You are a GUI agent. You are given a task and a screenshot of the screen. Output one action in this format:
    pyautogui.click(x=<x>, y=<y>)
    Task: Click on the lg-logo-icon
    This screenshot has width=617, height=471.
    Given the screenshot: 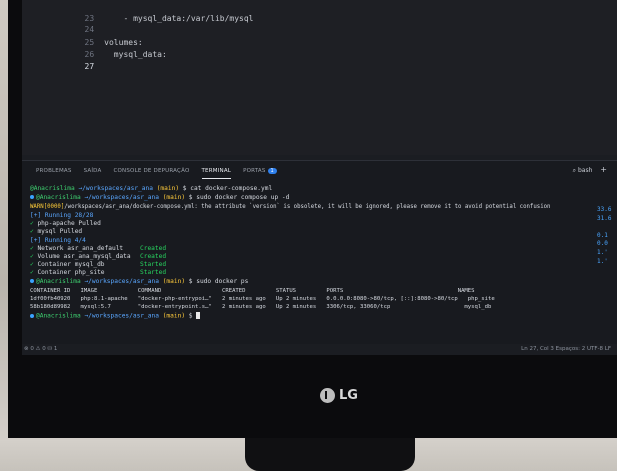 What is the action you would take?
    pyautogui.click(x=327, y=395)
    